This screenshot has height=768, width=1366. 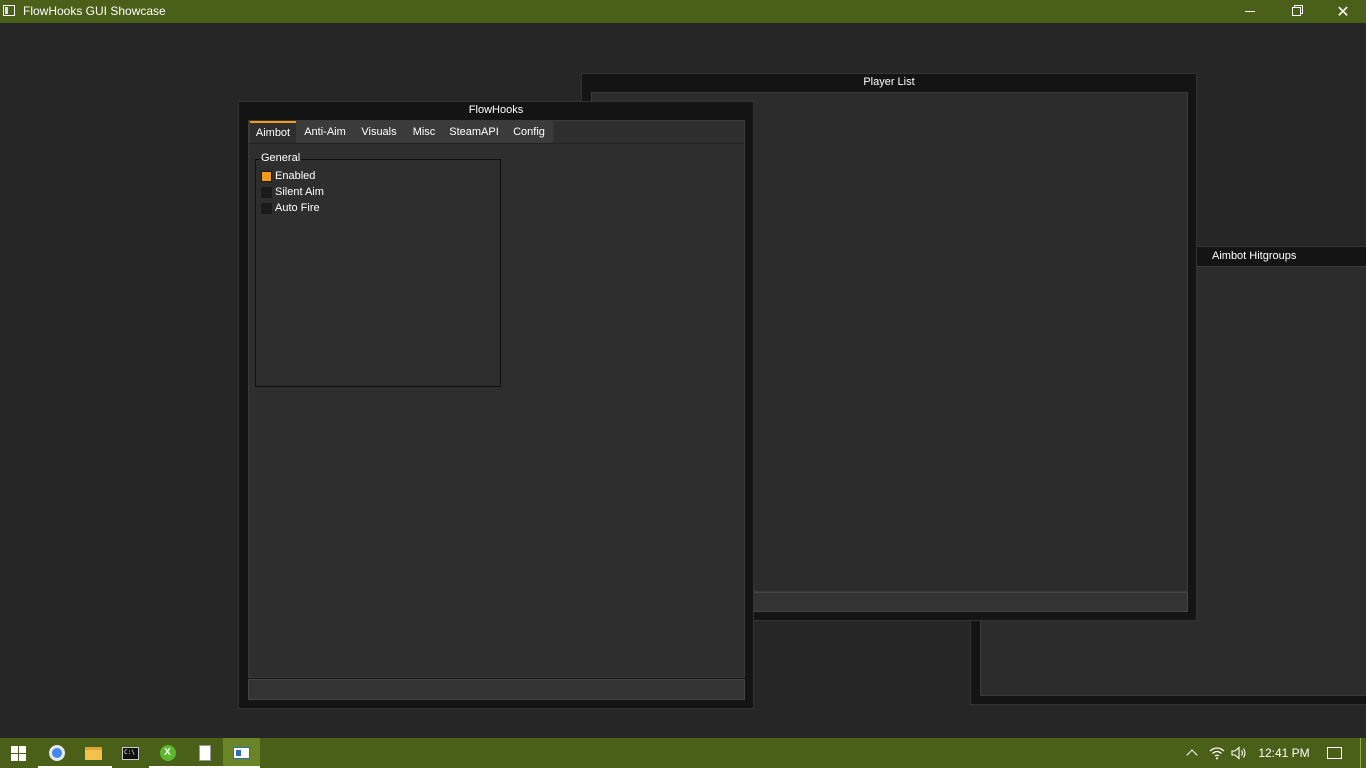 What do you see at coordinates (496, 110) in the screenshot?
I see `flowhooks-title: FlowHooks` at bounding box center [496, 110].